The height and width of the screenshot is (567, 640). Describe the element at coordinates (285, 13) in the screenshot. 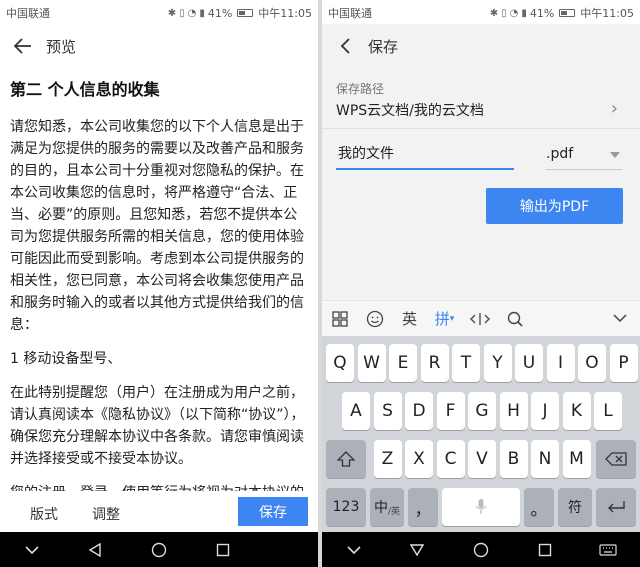

I see `status-time: 中午11:05` at that location.